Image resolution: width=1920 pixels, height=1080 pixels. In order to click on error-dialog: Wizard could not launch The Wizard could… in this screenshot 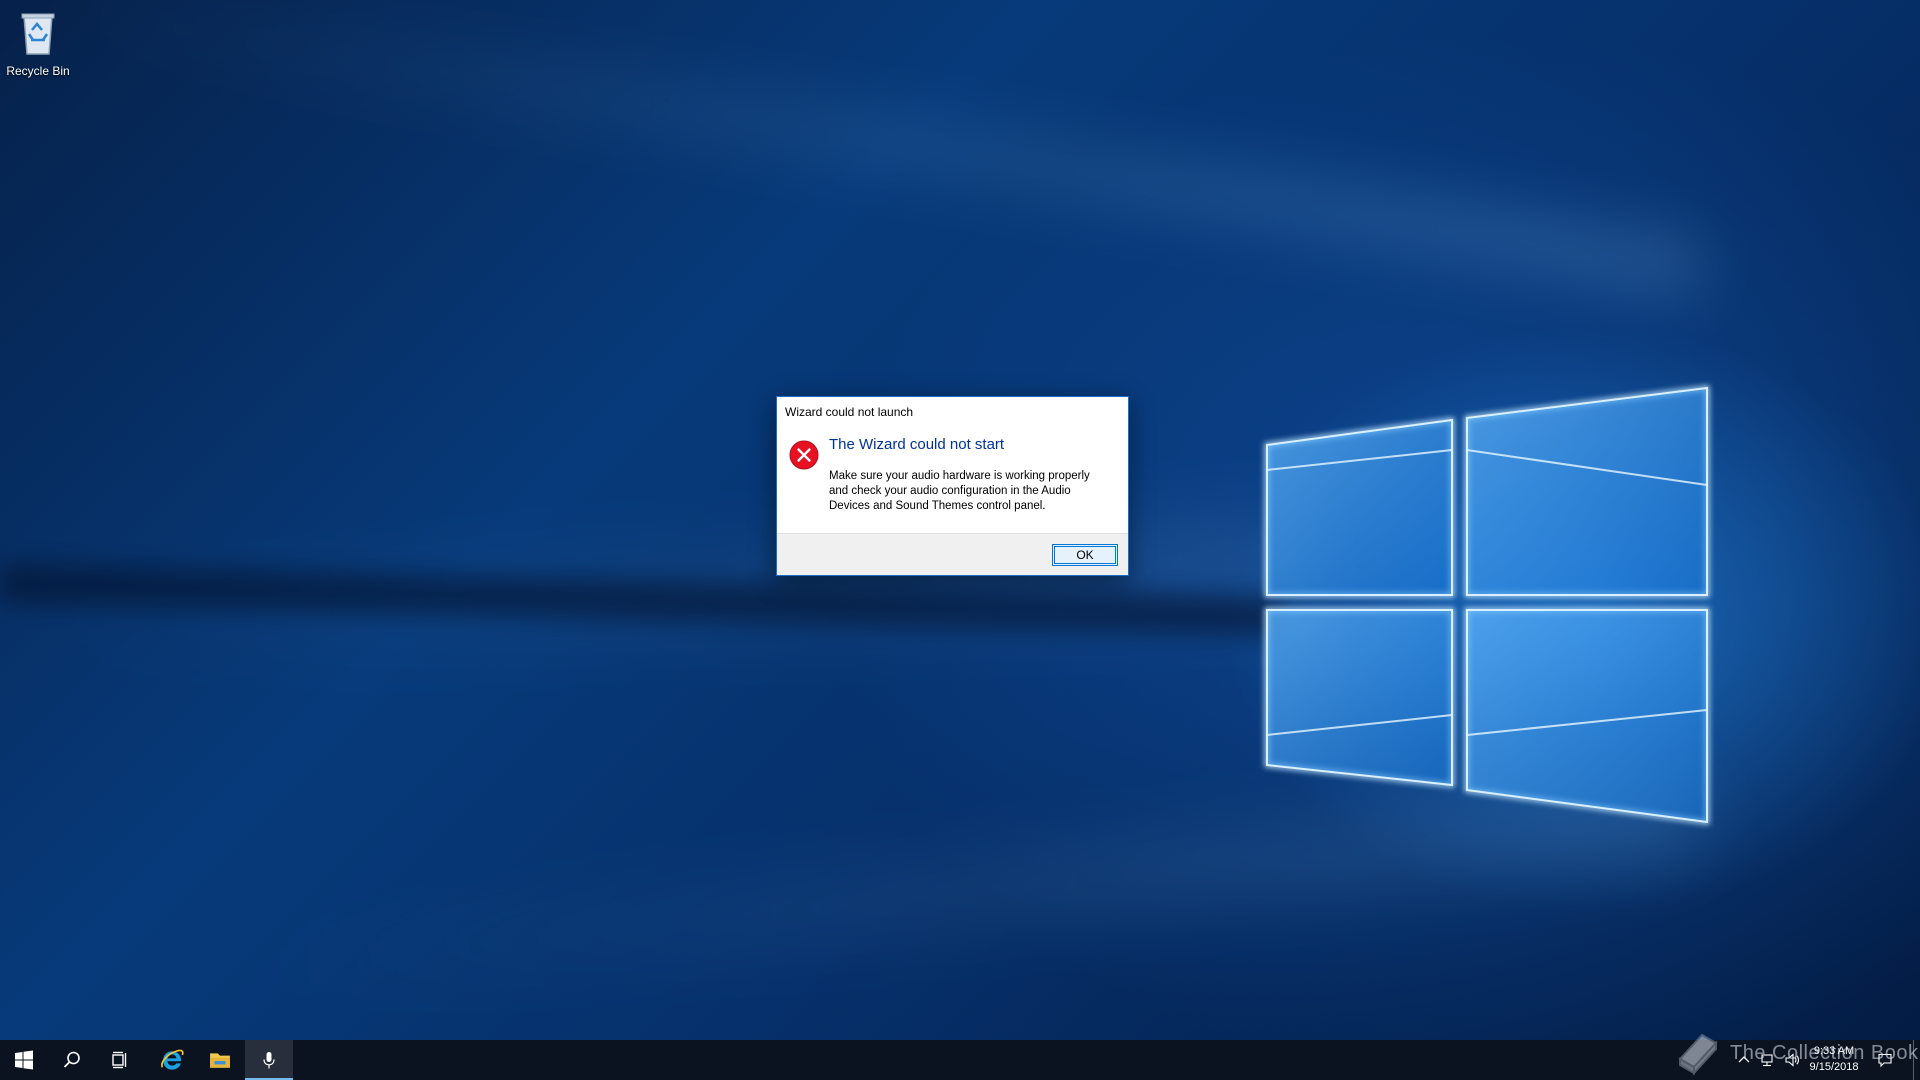, I will do `click(952, 486)`.